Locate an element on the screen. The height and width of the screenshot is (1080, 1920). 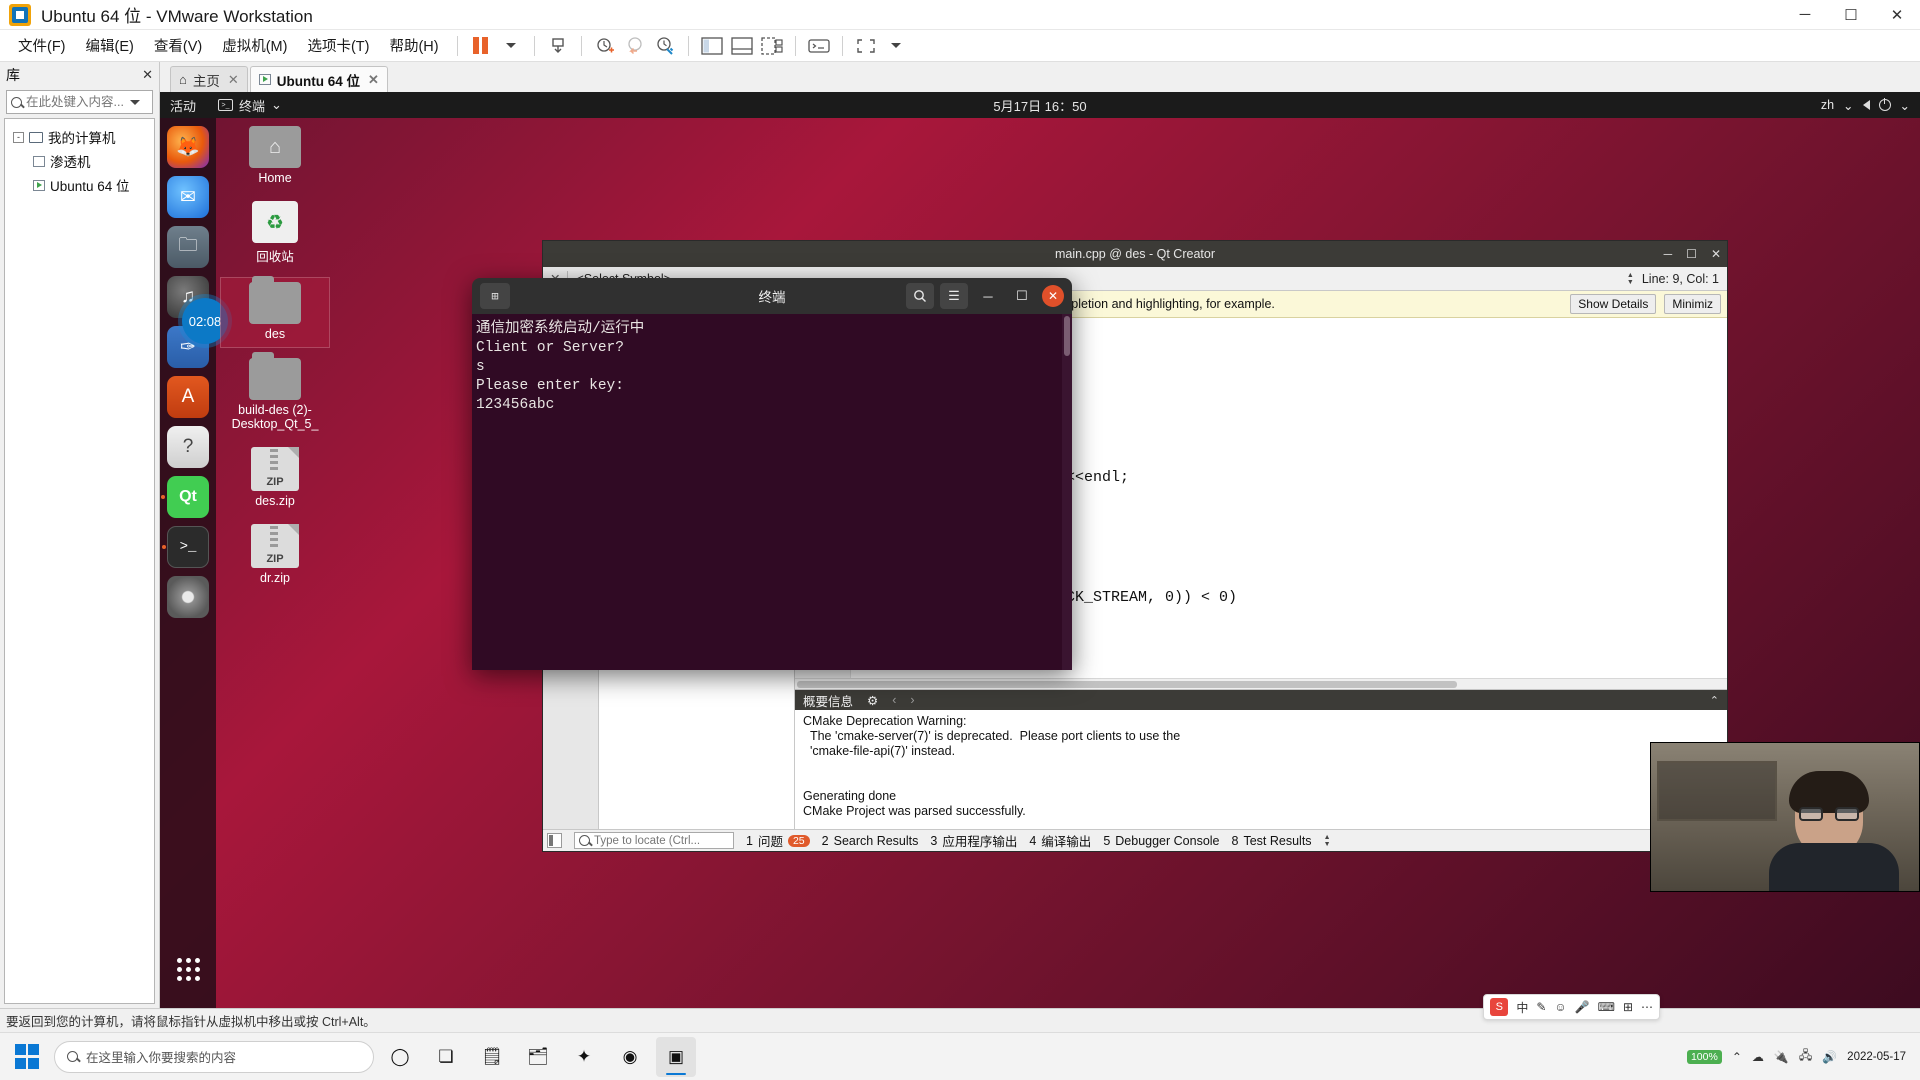
suspend-dropdown-icon is located at coordinates (511, 46).